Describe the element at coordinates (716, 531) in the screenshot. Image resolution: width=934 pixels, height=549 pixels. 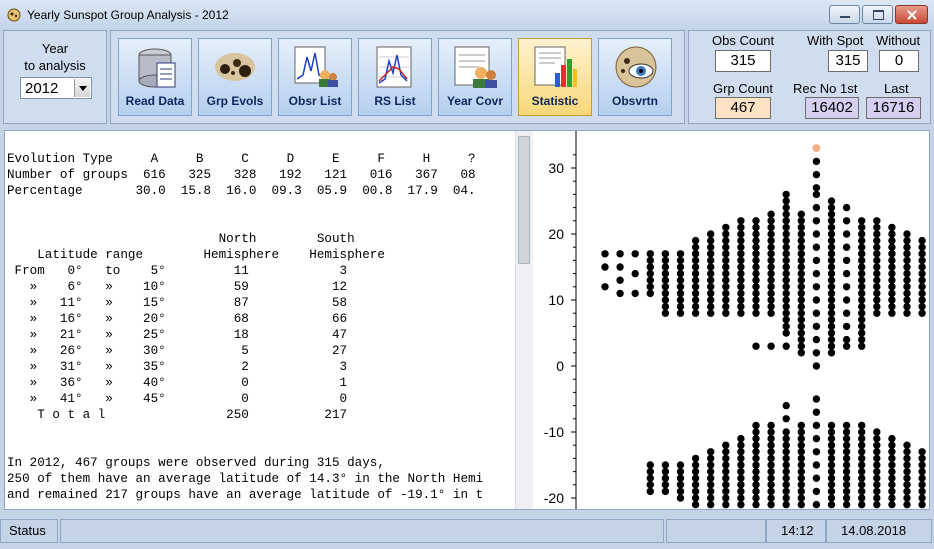
I see `status-empty` at that location.